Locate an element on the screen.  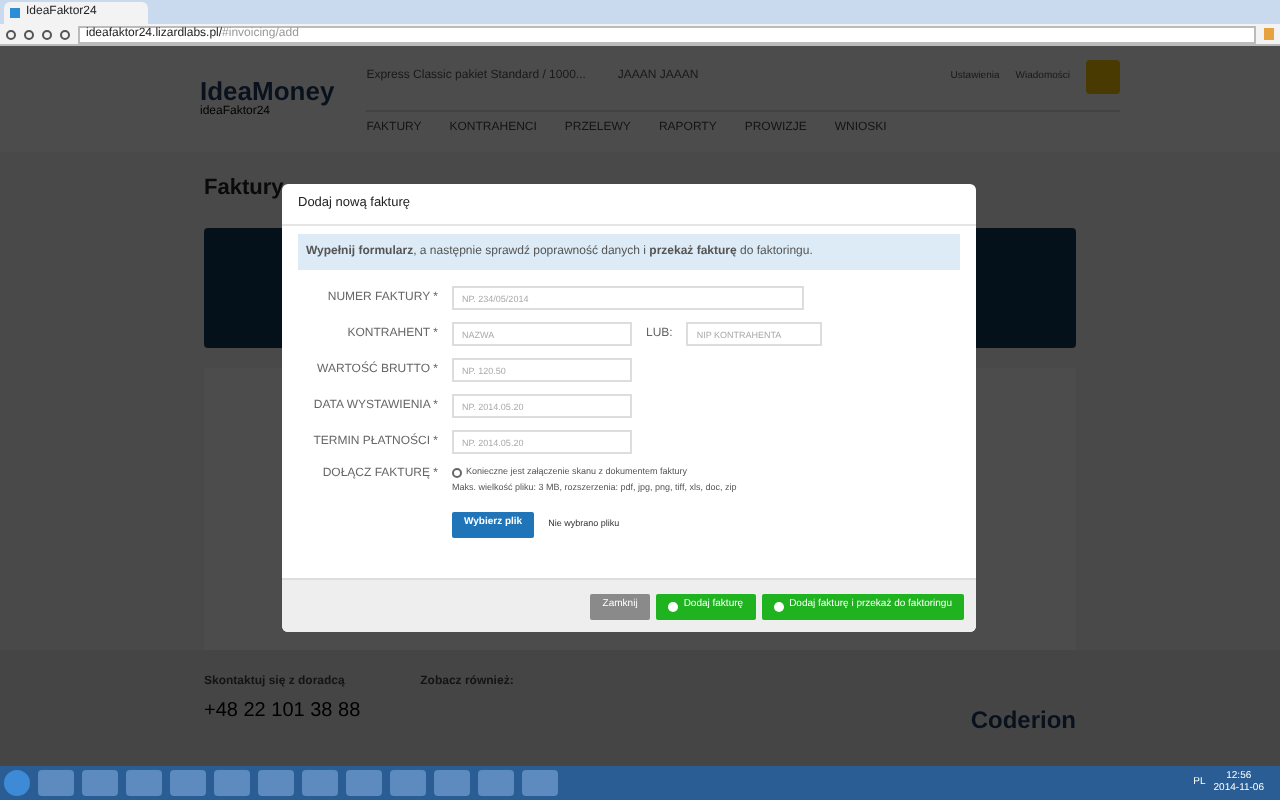
brand-logo-text: Coderion is located at coordinates (1023, 721).